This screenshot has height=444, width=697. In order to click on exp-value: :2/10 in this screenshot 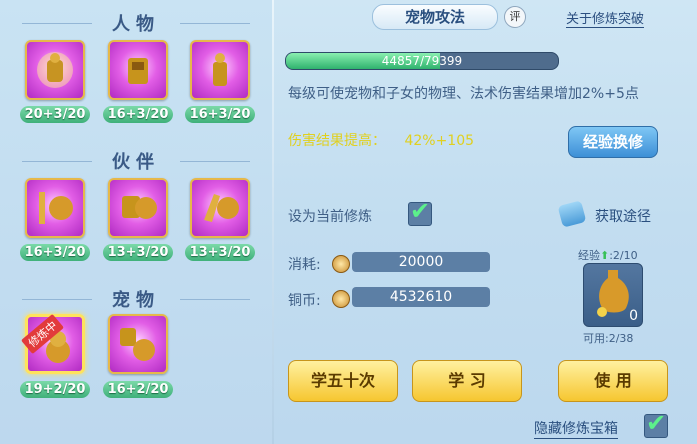, I will do `click(623, 255)`.